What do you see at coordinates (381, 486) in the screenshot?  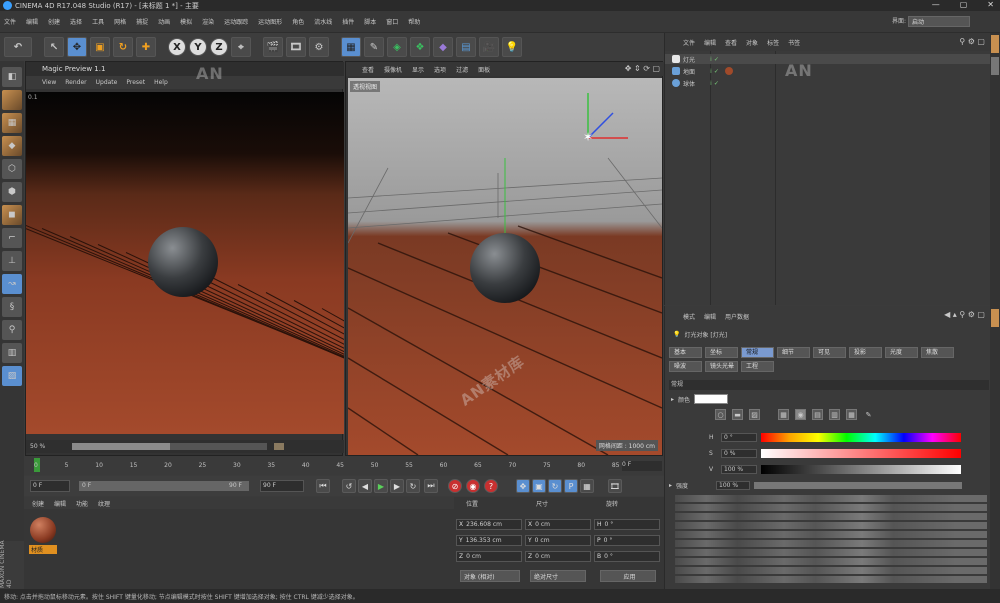 I see `play-button: ▶` at bounding box center [381, 486].